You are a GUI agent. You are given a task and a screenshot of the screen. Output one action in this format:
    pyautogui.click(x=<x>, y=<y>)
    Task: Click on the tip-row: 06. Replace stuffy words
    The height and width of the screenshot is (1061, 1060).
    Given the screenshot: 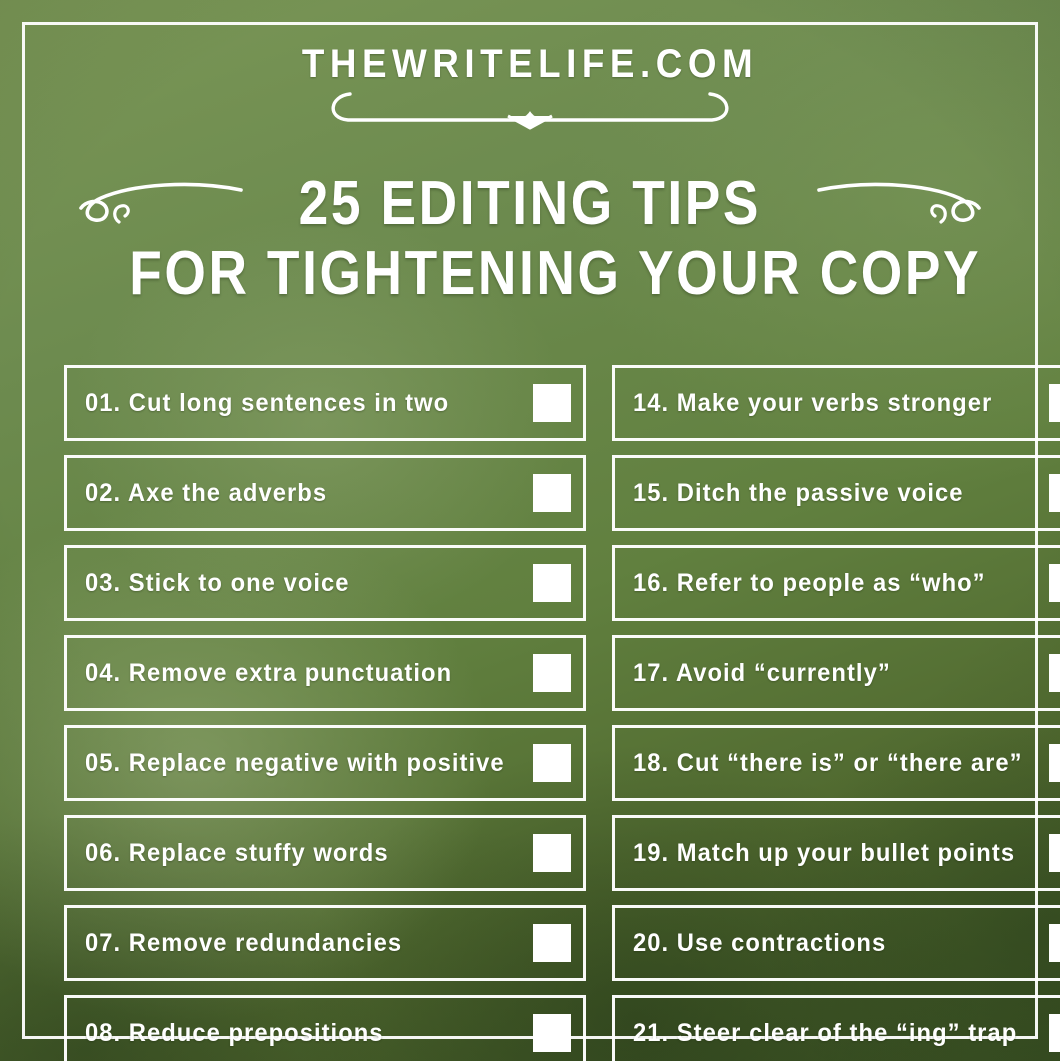 What is the action you would take?
    pyautogui.click(x=325, y=853)
    